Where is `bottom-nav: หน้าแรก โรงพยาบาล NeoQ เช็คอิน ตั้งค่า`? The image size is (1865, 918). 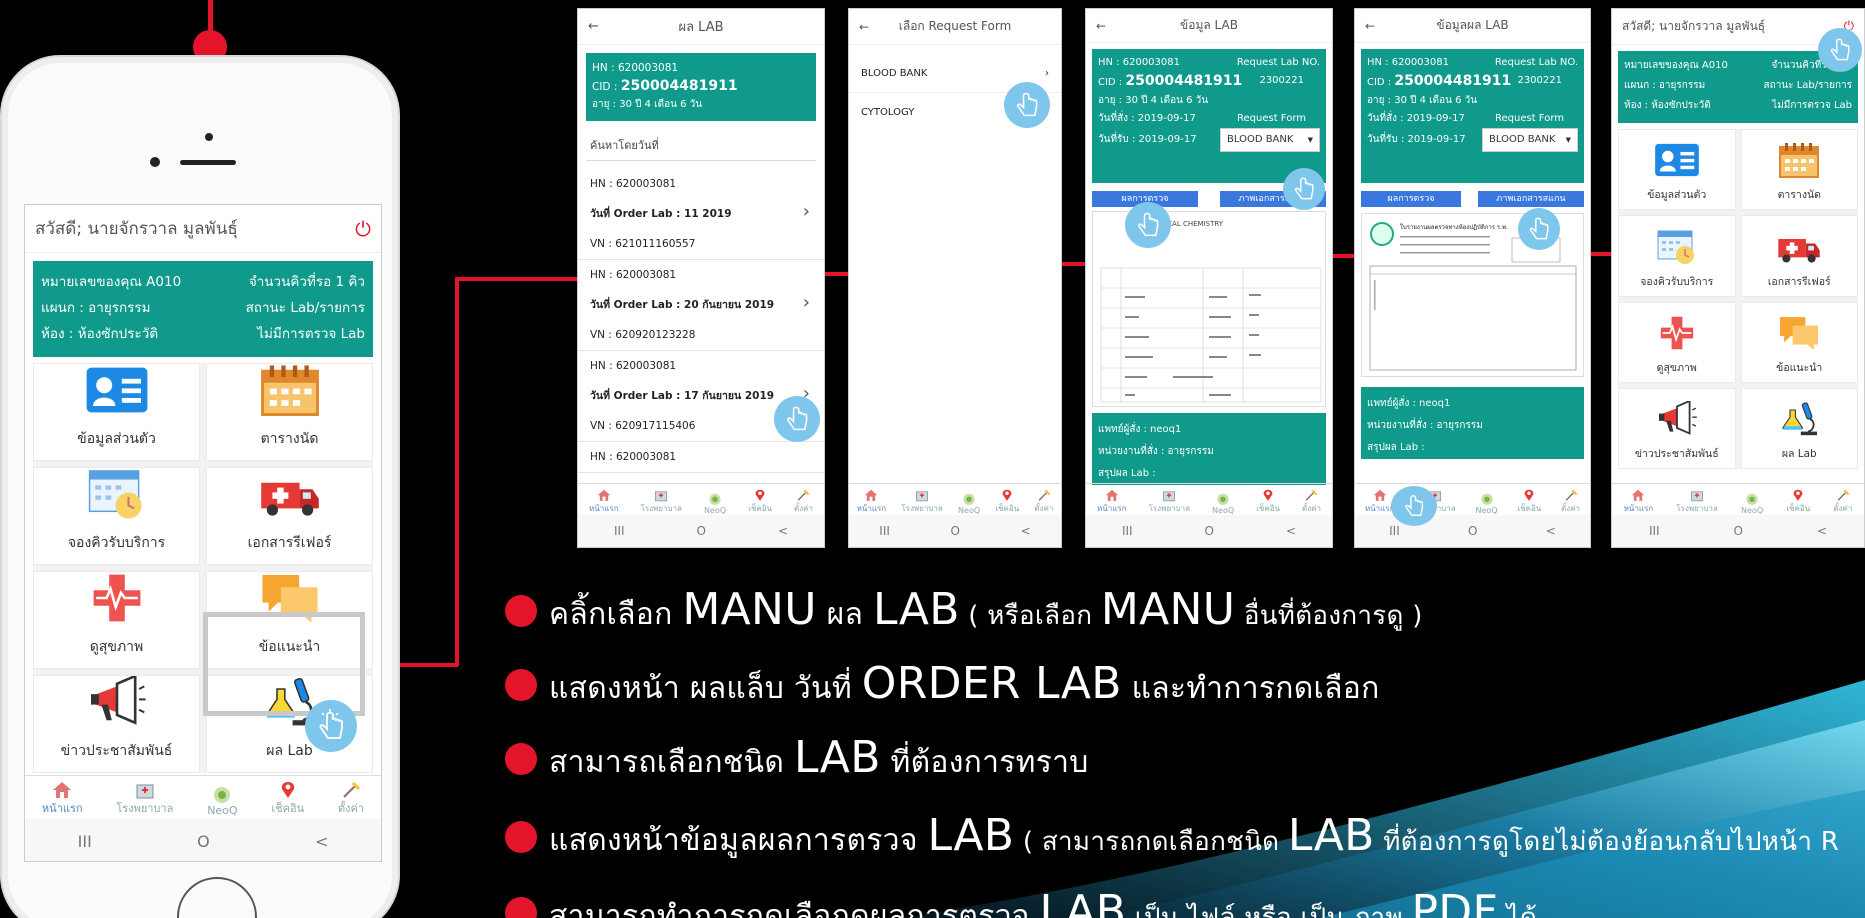
bottom-nav: หน้าแรก โรงพยาบาล NeoQ เช็คอิน ตั้งค่า is located at coordinates (1209, 499).